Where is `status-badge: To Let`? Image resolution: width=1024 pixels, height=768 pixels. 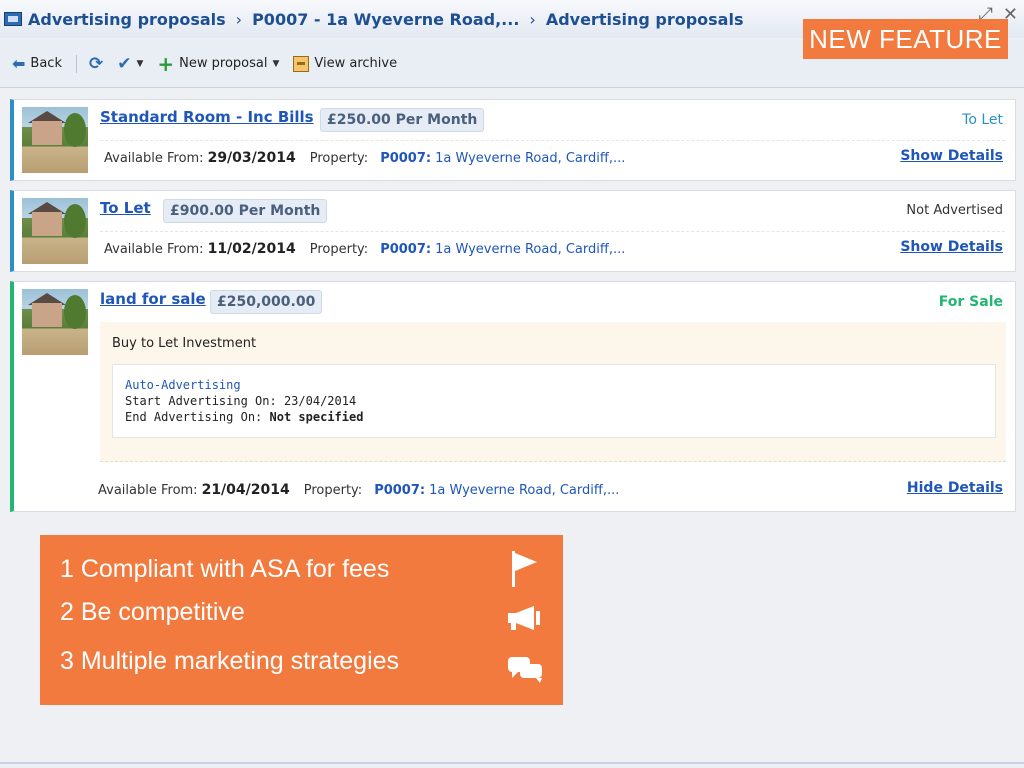 status-badge: To Let is located at coordinates (982, 120).